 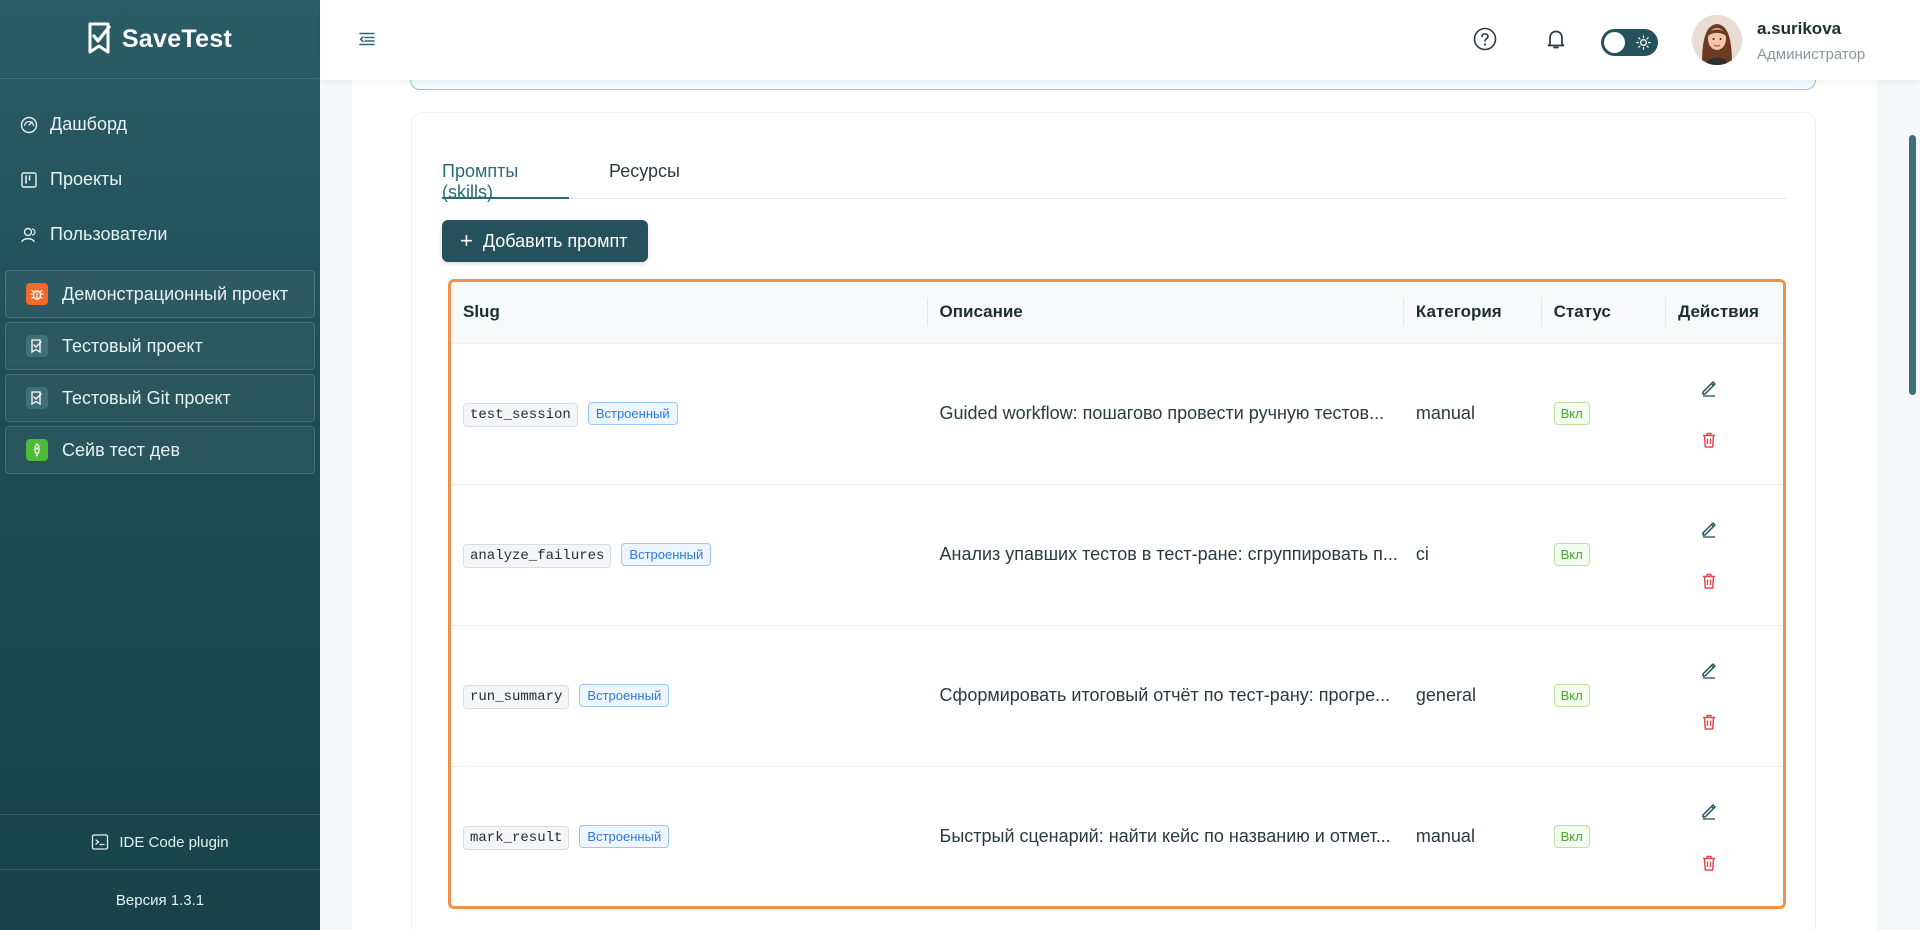 What do you see at coordinates (37, 450) in the screenshot?
I see `rocket-icon` at bounding box center [37, 450].